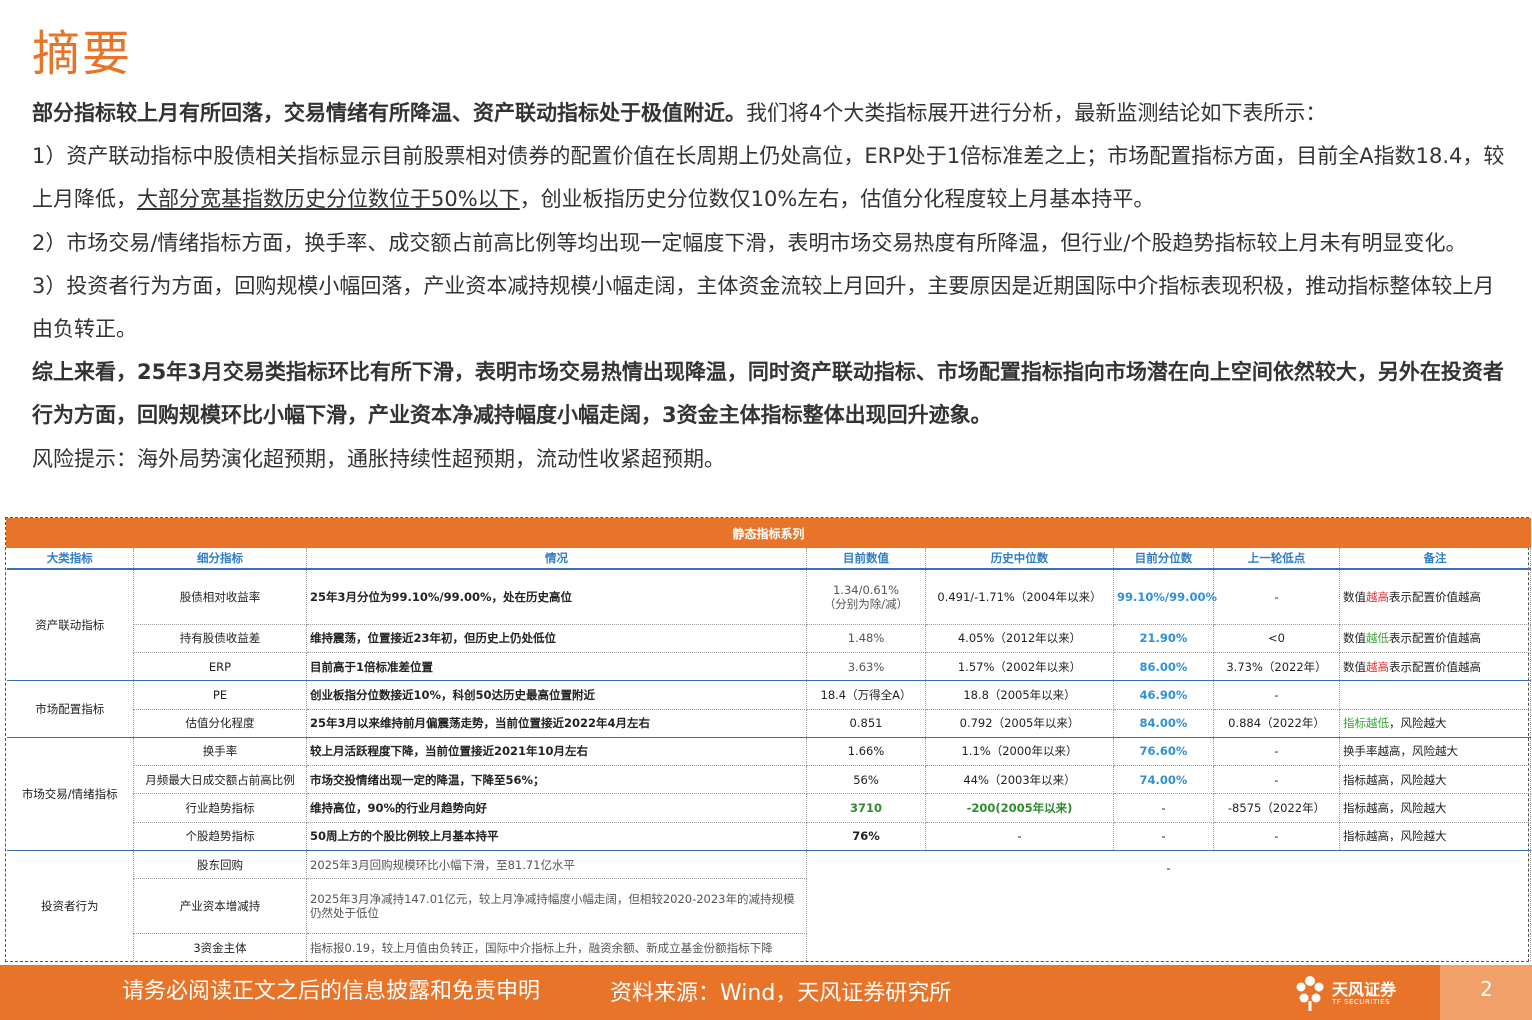  Describe the element at coordinates (1377, 596) in the screenshot. I see `remark-highlight: 越高` at that location.